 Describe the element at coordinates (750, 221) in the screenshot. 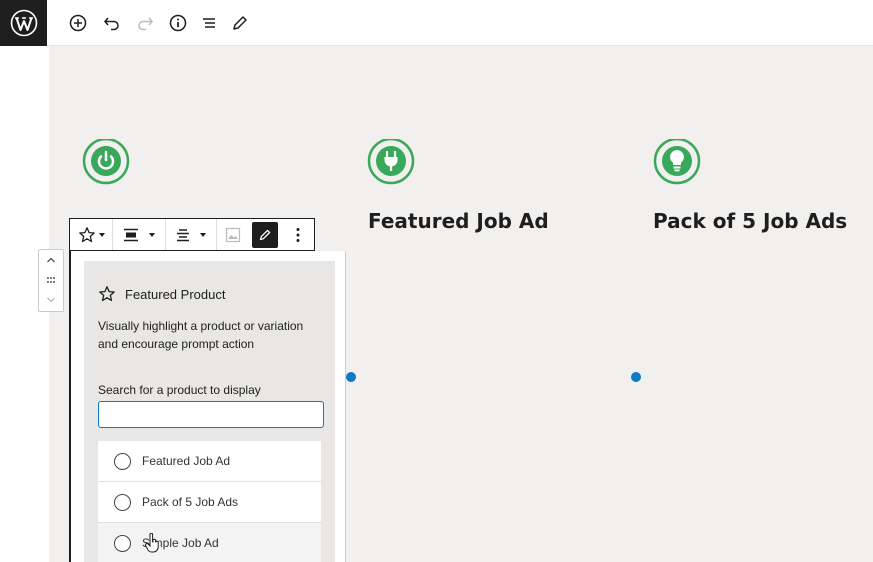

I see `column-title: Pack of 5 Job Ads` at that location.